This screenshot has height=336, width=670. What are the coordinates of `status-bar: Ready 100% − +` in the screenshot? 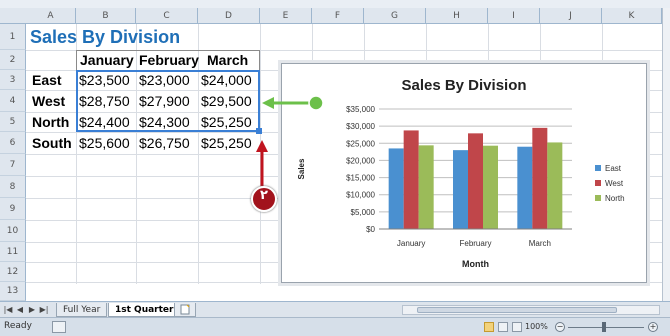 It's located at (335, 326).